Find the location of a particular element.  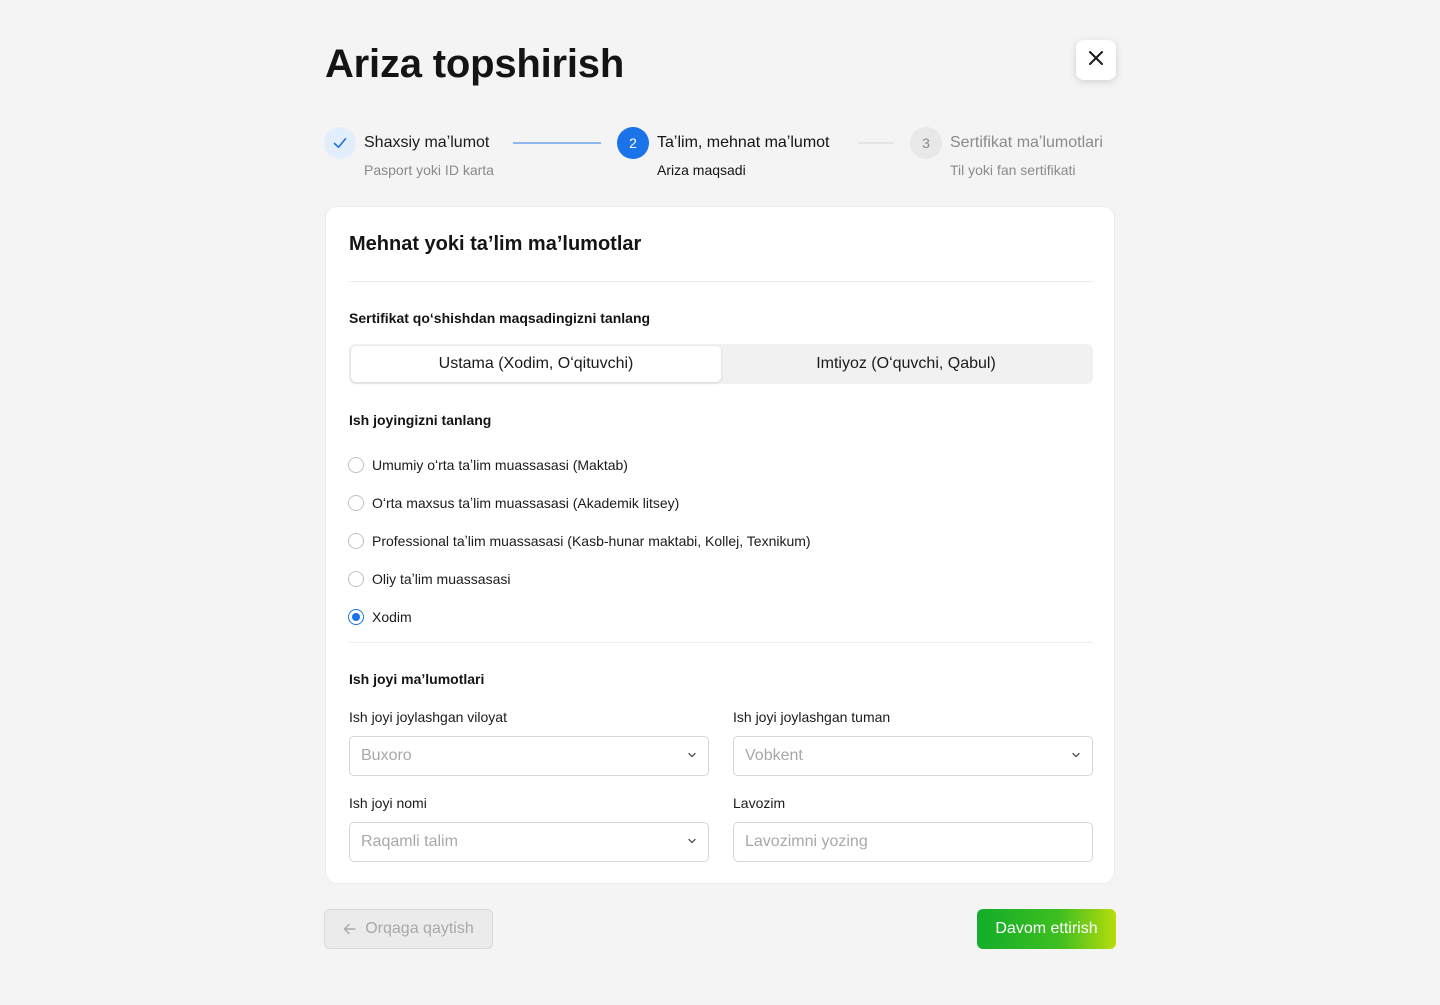

radio-label: Umumiy oʻrta taʼlim muassasasi (Maktab) is located at coordinates (500, 465).